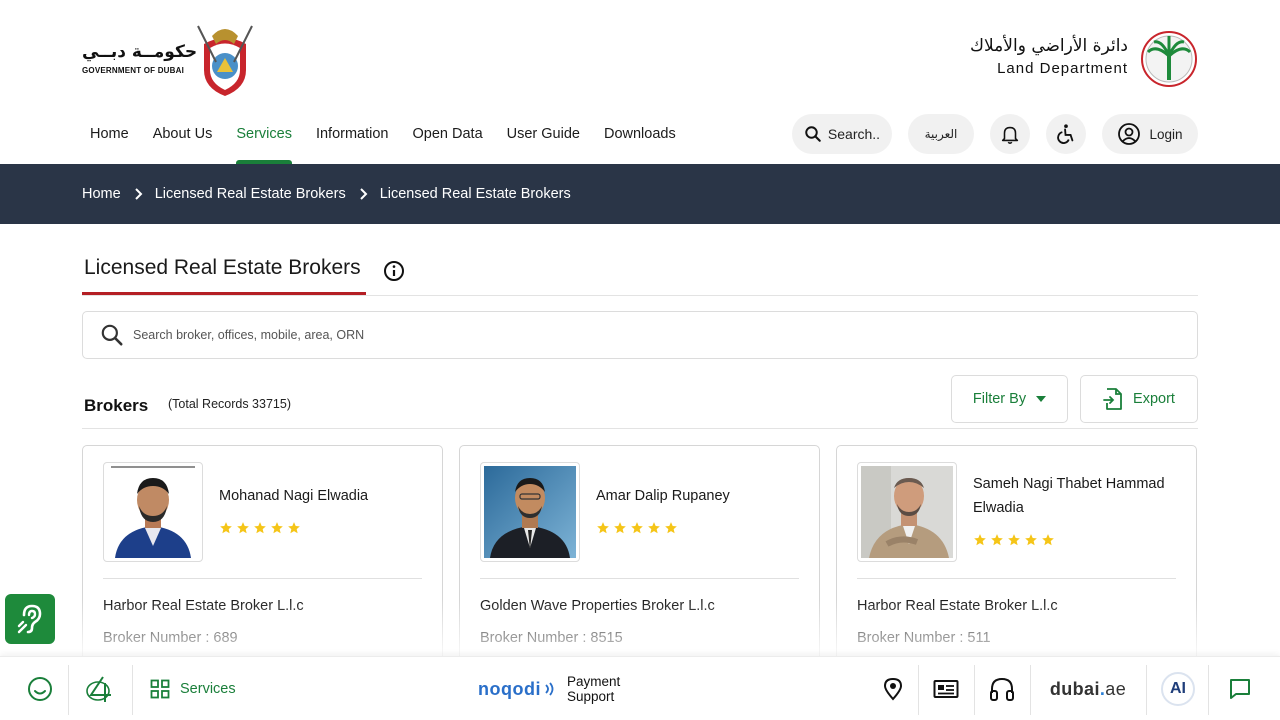 The height and width of the screenshot is (720, 1280). I want to click on header-tools: Search.. العربية Login, so click(995, 134).